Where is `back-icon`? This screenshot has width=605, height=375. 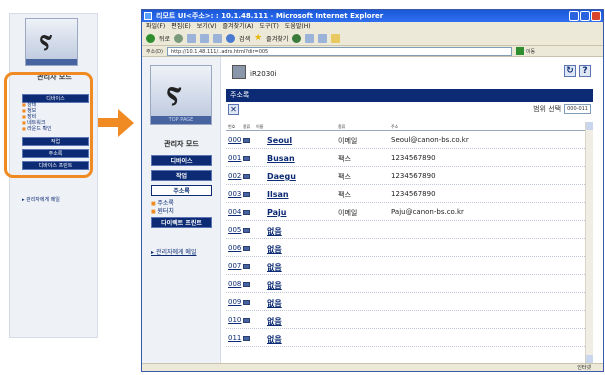 back-icon is located at coordinates (150, 38).